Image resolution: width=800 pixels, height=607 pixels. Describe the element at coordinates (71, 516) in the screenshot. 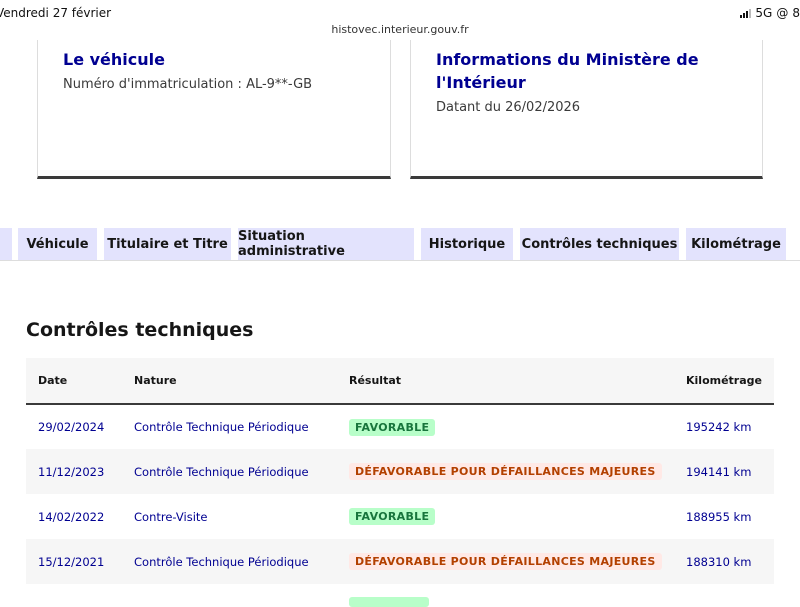

I see `cell-date: 14/02/2022` at that location.